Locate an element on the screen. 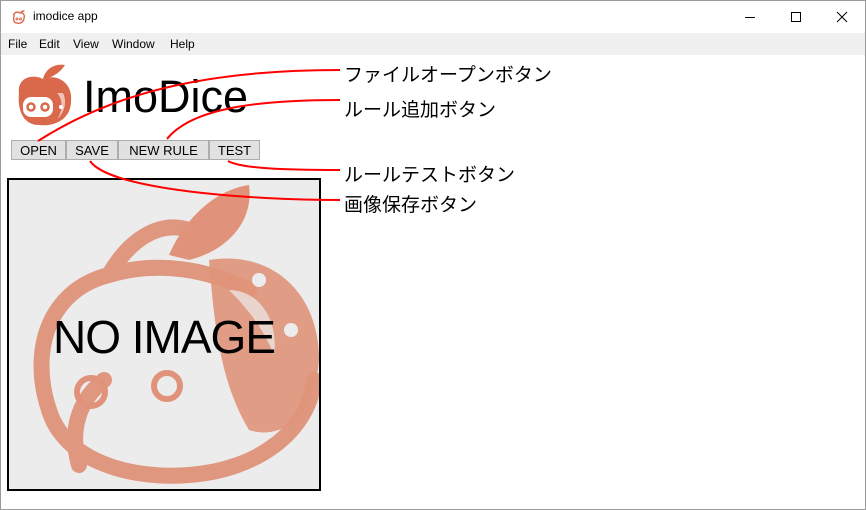  title-bar: imodice app is located at coordinates (433, 16).